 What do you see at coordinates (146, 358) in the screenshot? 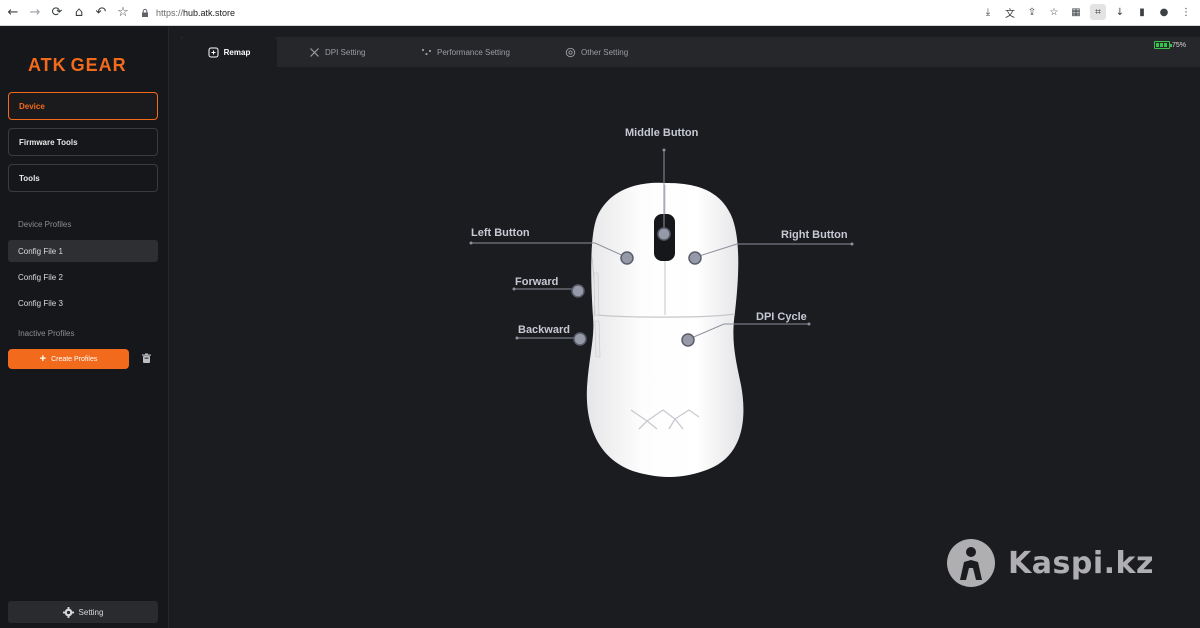
I see `trash-icon` at bounding box center [146, 358].